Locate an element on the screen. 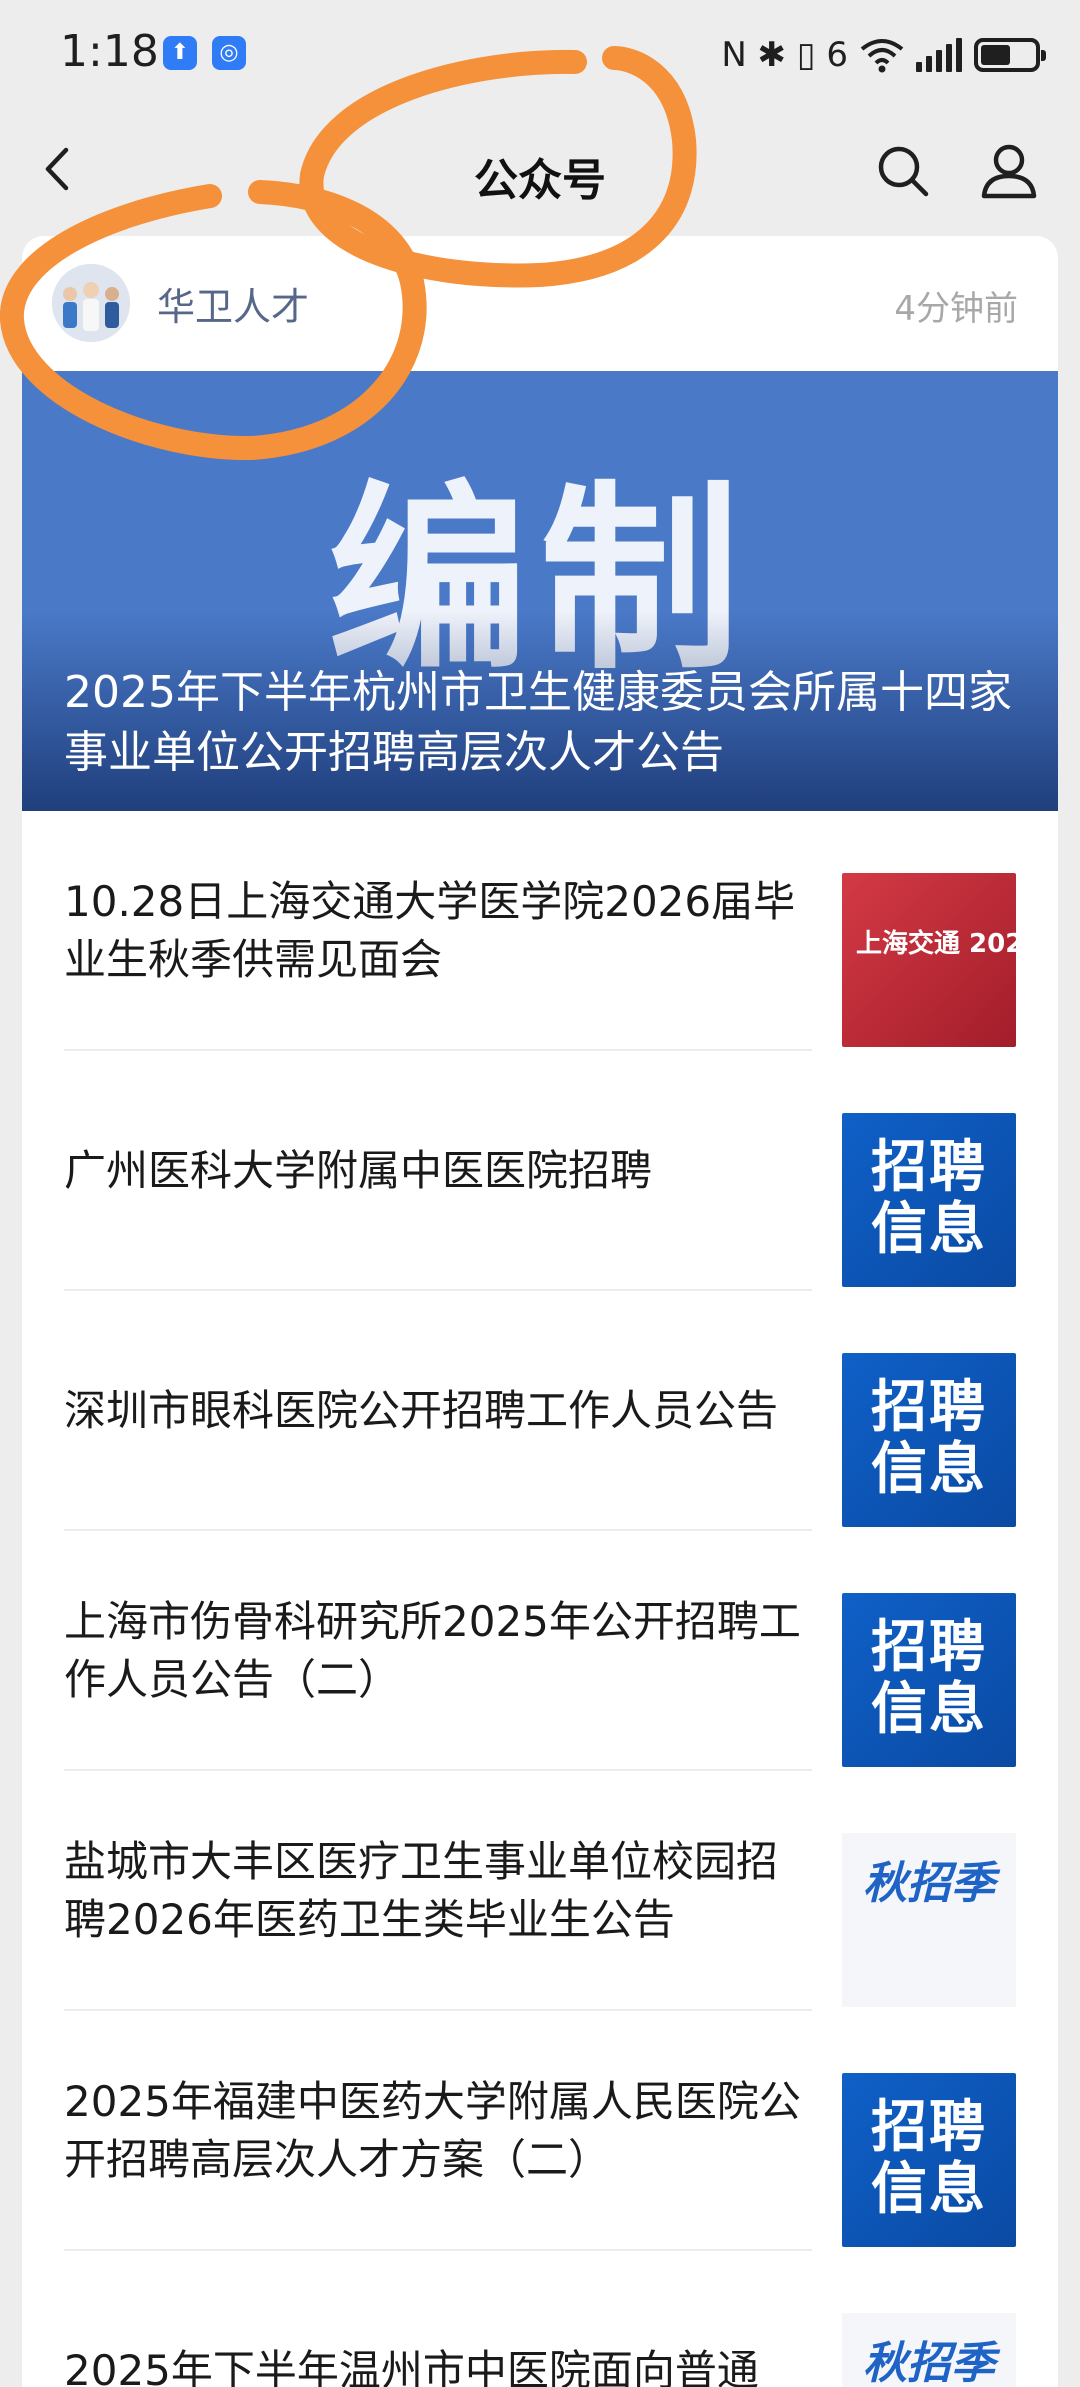 The image size is (1080, 2387). wifi-icon is located at coordinates (882, 56).